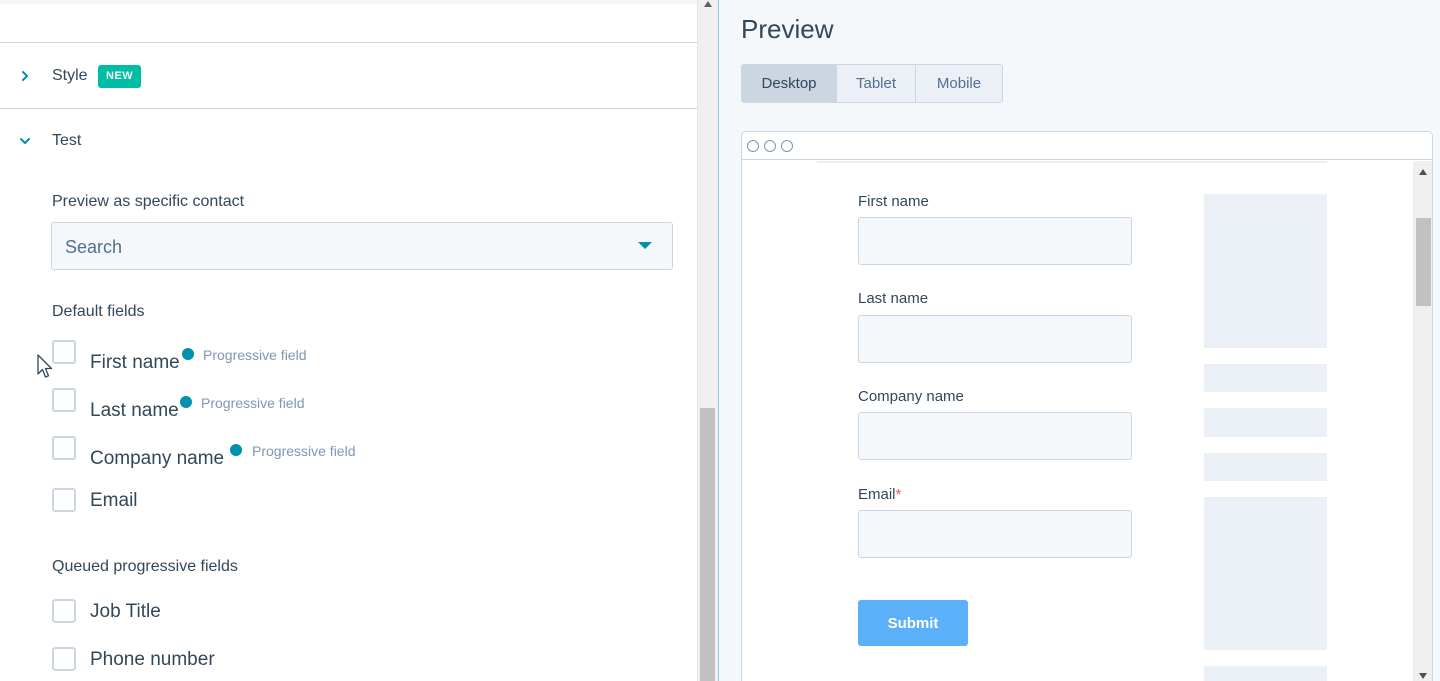 The image size is (1440, 681). Describe the element at coordinates (64, 659) in the screenshot. I see `phone-number-checkbox` at that location.